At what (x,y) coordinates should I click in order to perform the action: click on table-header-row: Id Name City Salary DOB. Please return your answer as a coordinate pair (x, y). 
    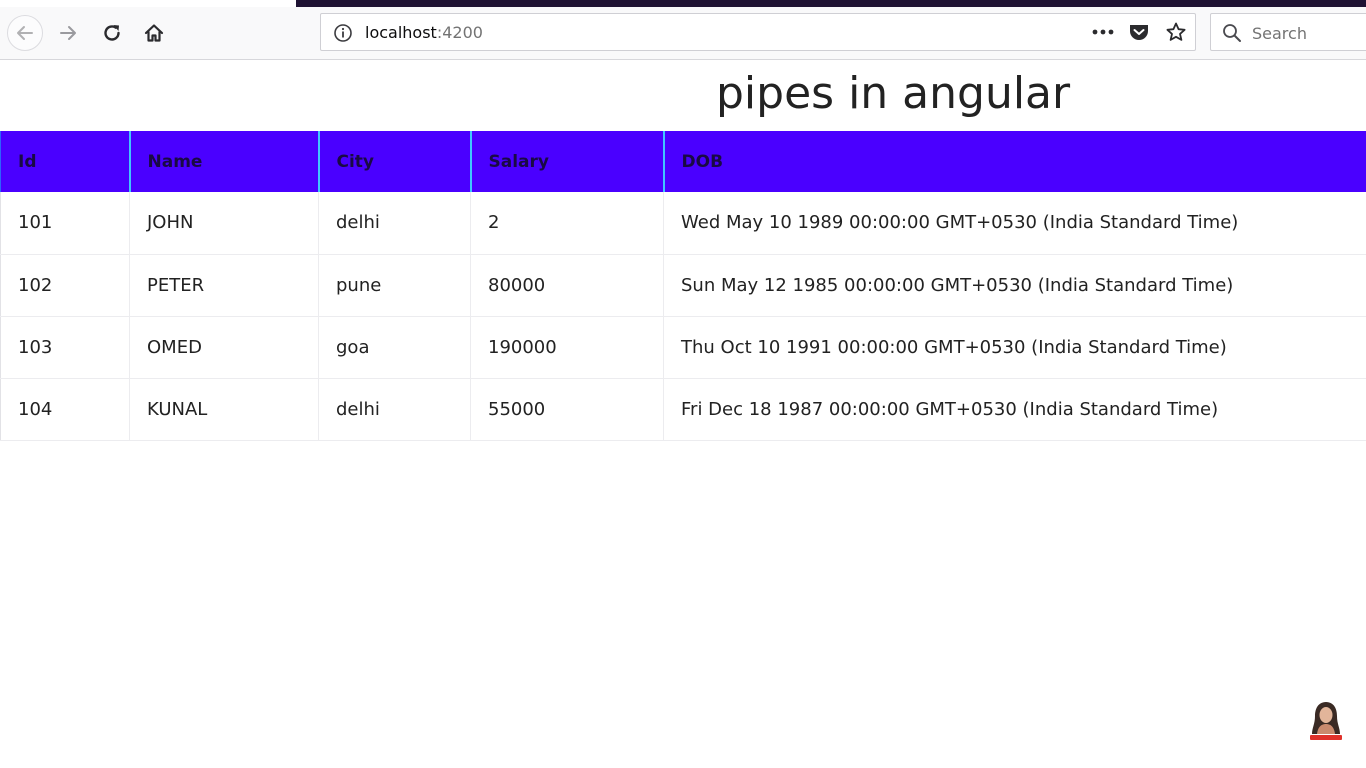
    Looking at the image, I should click on (683, 161).